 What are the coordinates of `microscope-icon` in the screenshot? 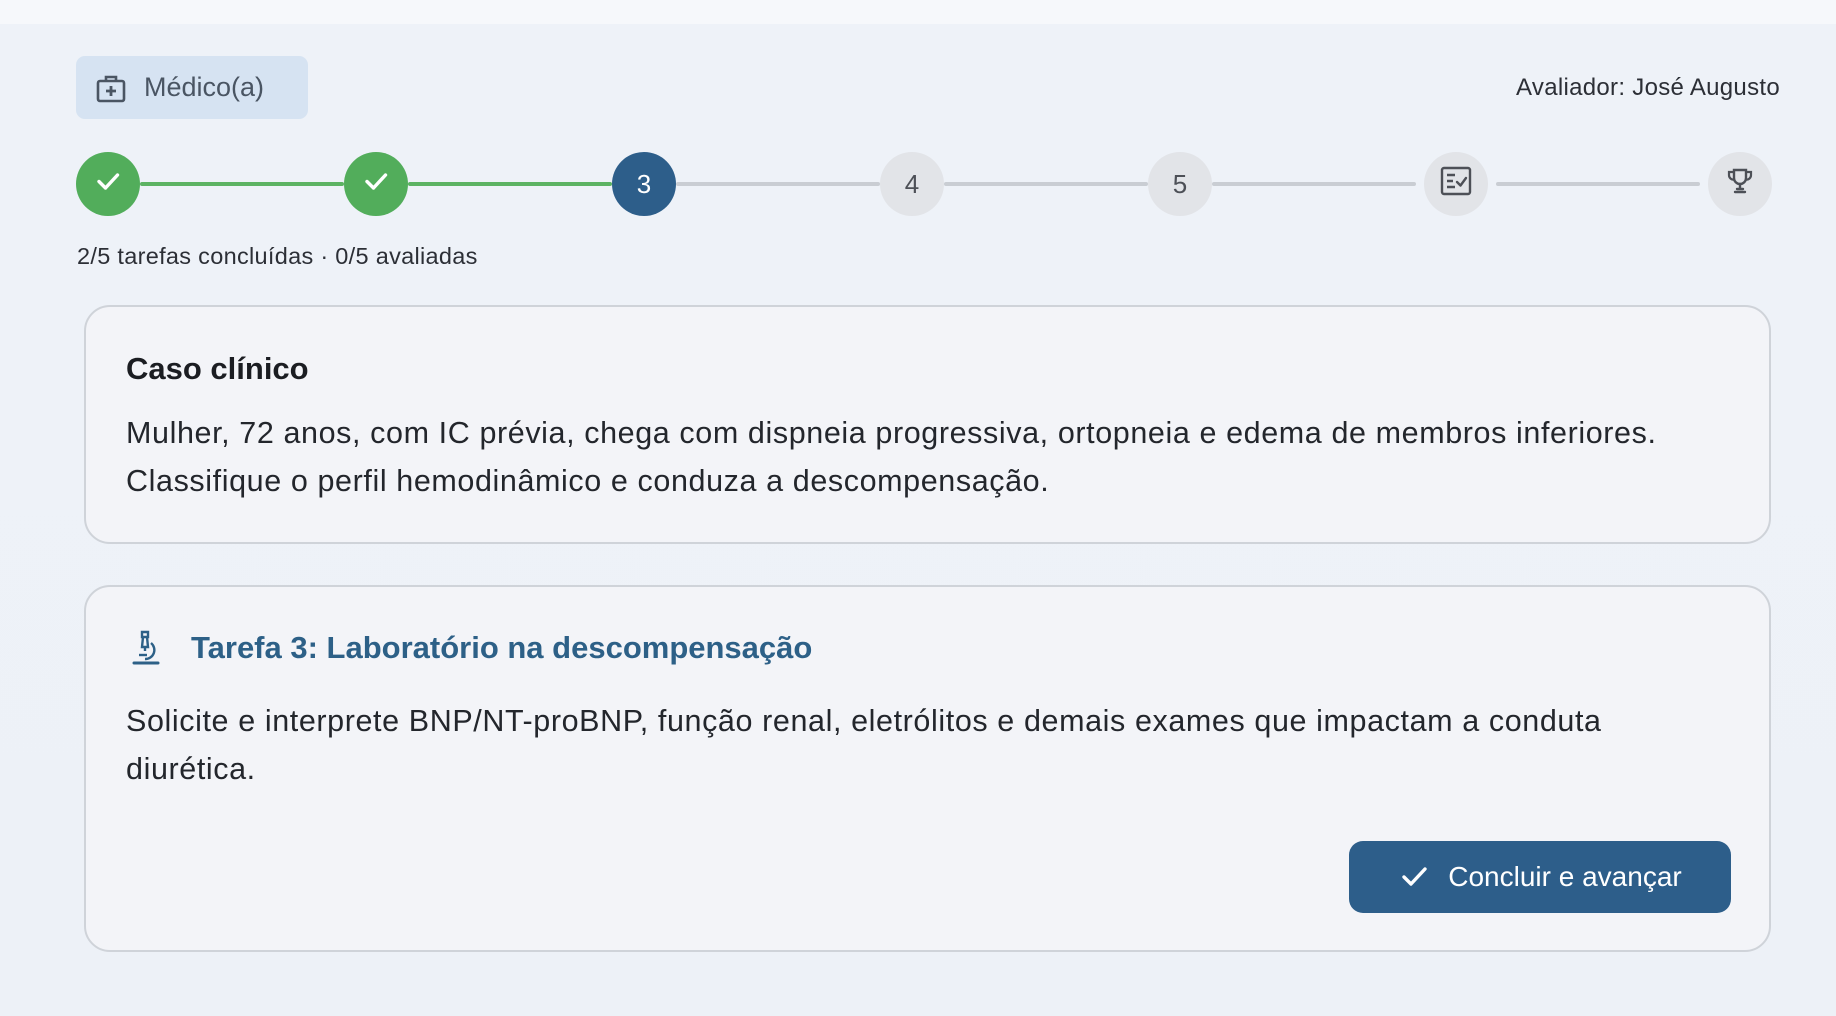 It's located at (146, 648).